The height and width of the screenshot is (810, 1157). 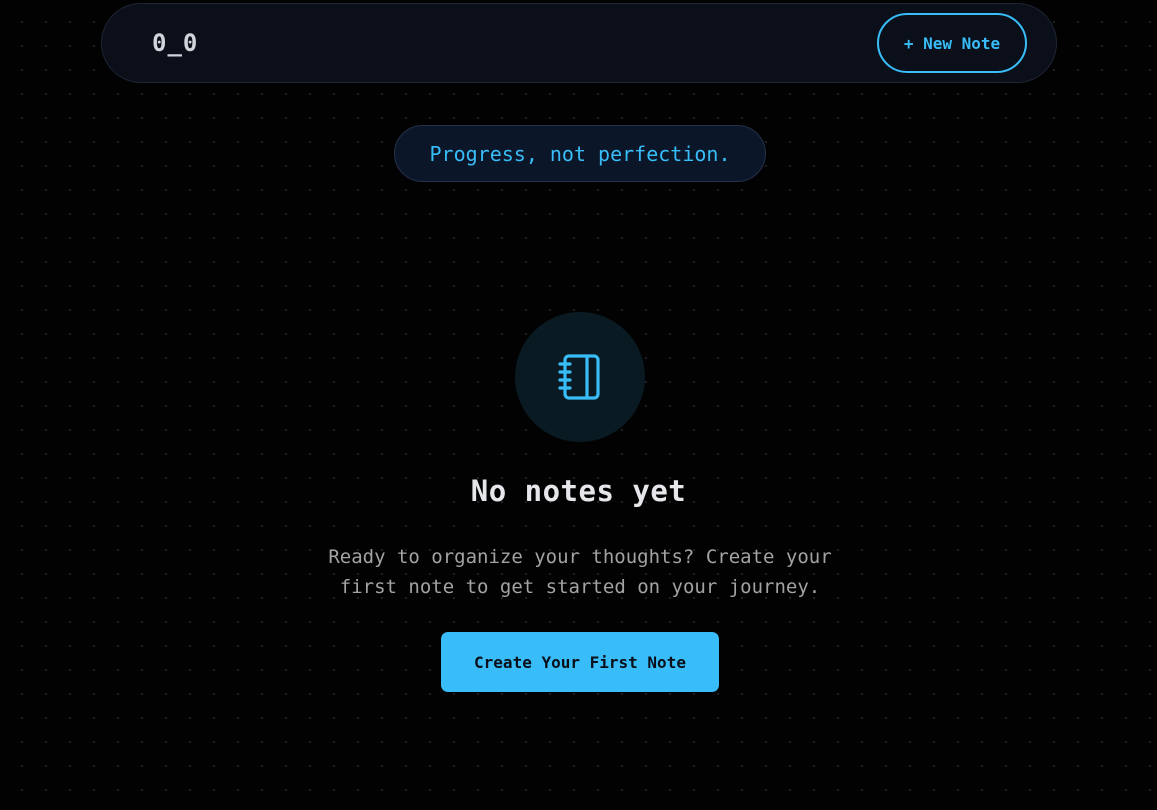 I want to click on empty-state-icon-container, so click(x=580, y=377).